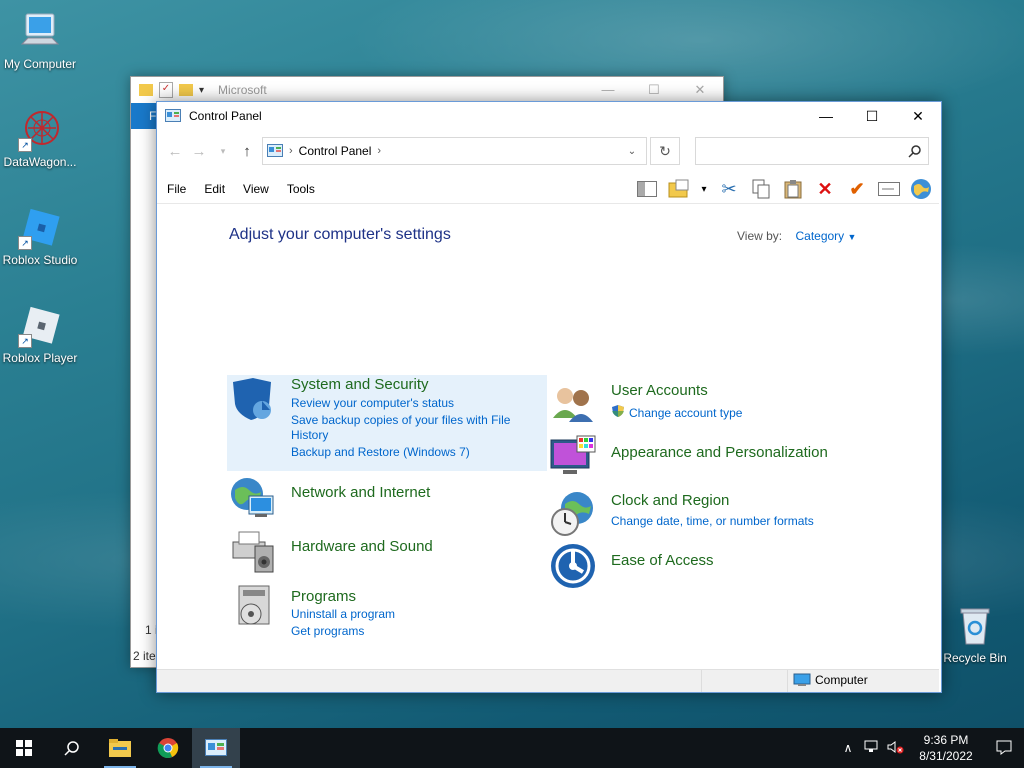  Describe the element at coordinates (946, 748) in the screenshot. I see `clock: 9:36 PM 8/31/2022` at that location.